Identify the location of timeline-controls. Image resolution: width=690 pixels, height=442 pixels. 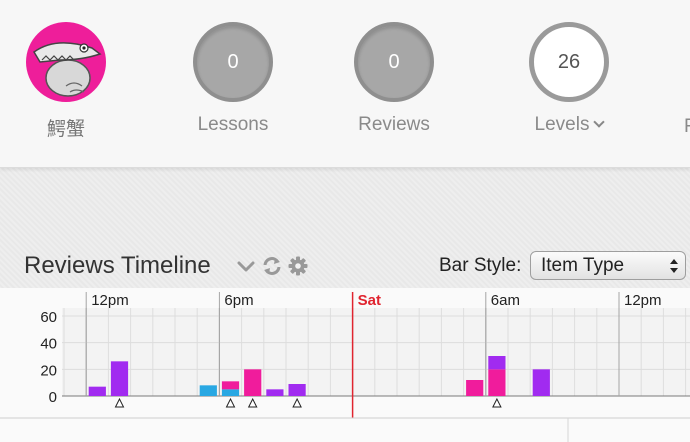
(272, 266).